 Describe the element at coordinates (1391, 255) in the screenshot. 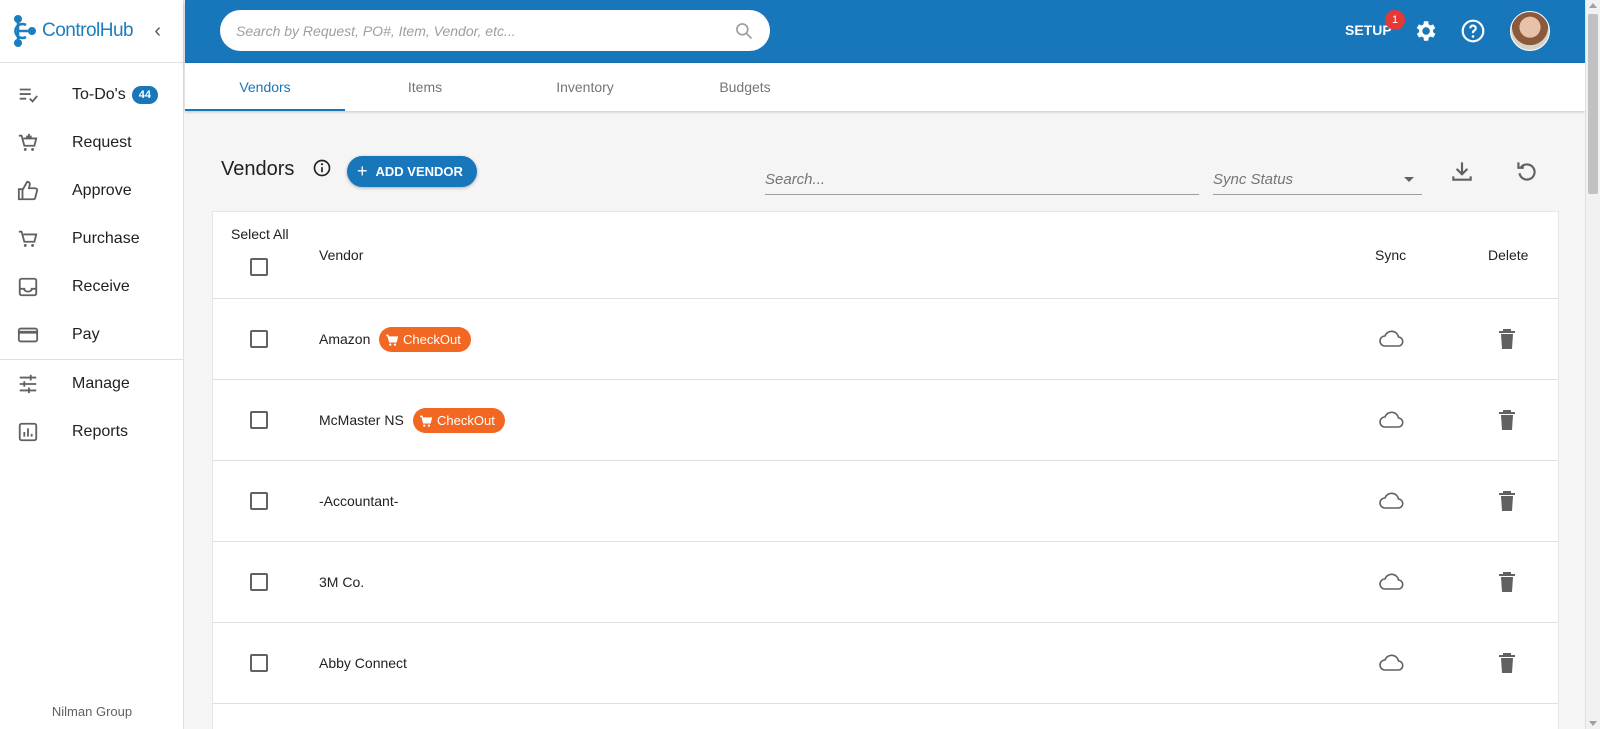

I see `column-header-sync: Sync` at that location.